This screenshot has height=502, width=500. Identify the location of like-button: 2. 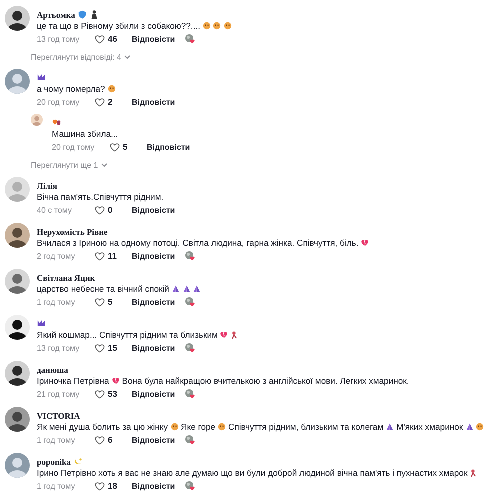
(113, 102).